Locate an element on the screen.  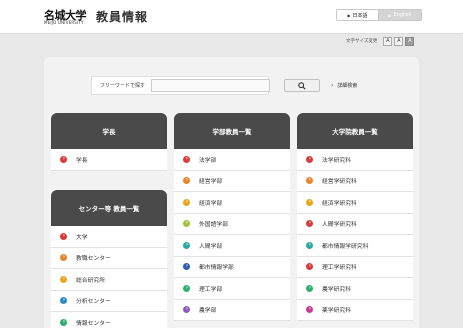
list-item: 大学 is located at coordinates (109, 237).